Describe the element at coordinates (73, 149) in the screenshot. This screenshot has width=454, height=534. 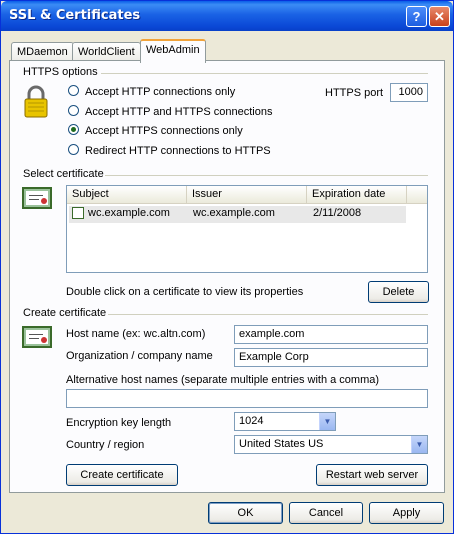
I see `radio-redirect-to-https-indicator` at that location.